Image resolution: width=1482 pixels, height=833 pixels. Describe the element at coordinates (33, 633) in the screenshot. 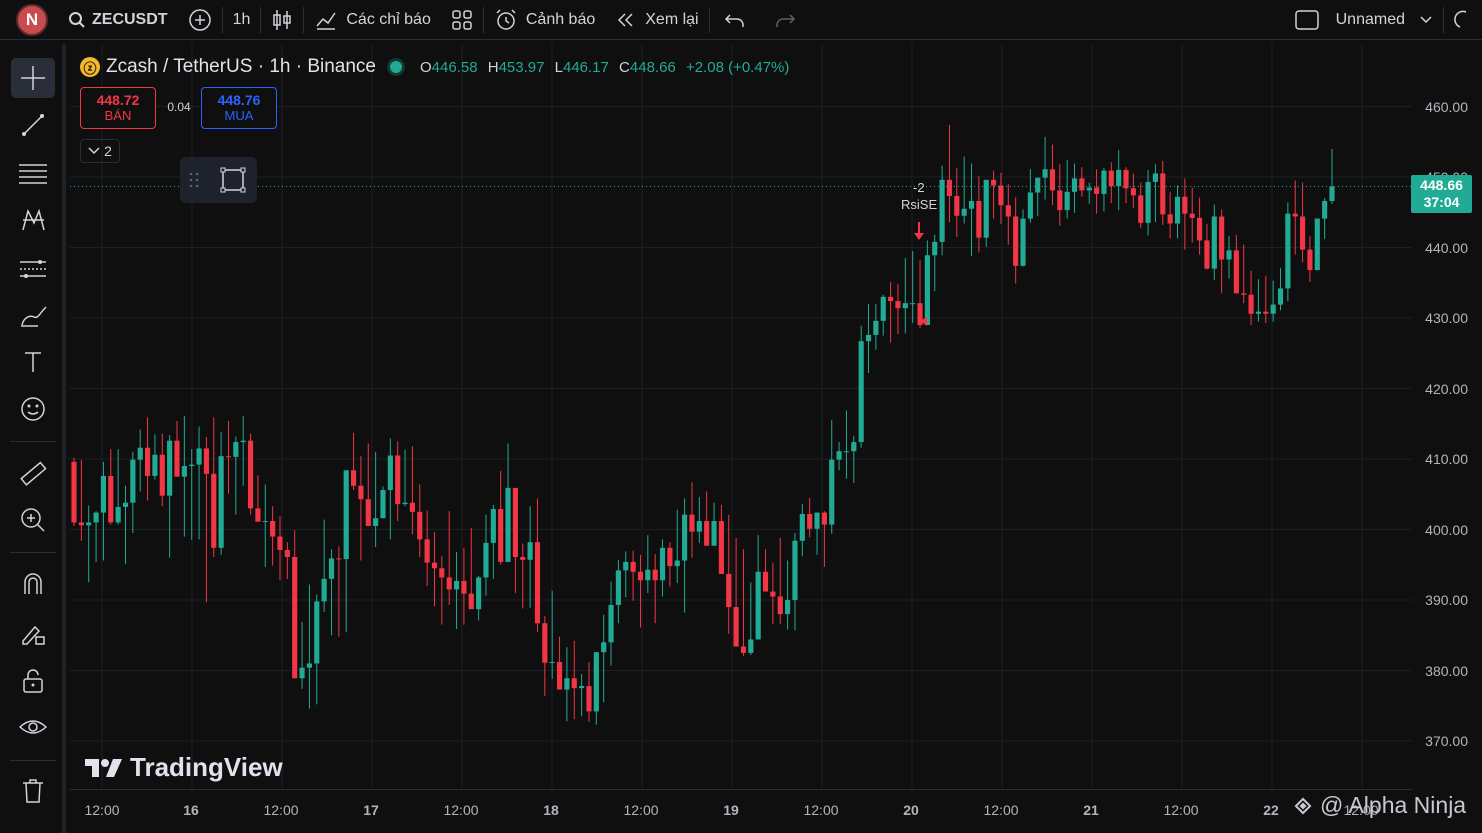

I see `lock-drawings-tool` at that location.